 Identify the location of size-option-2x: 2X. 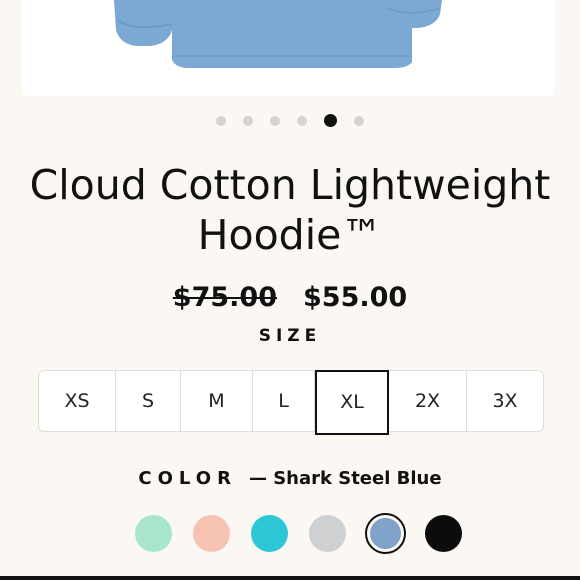
(428, 401).